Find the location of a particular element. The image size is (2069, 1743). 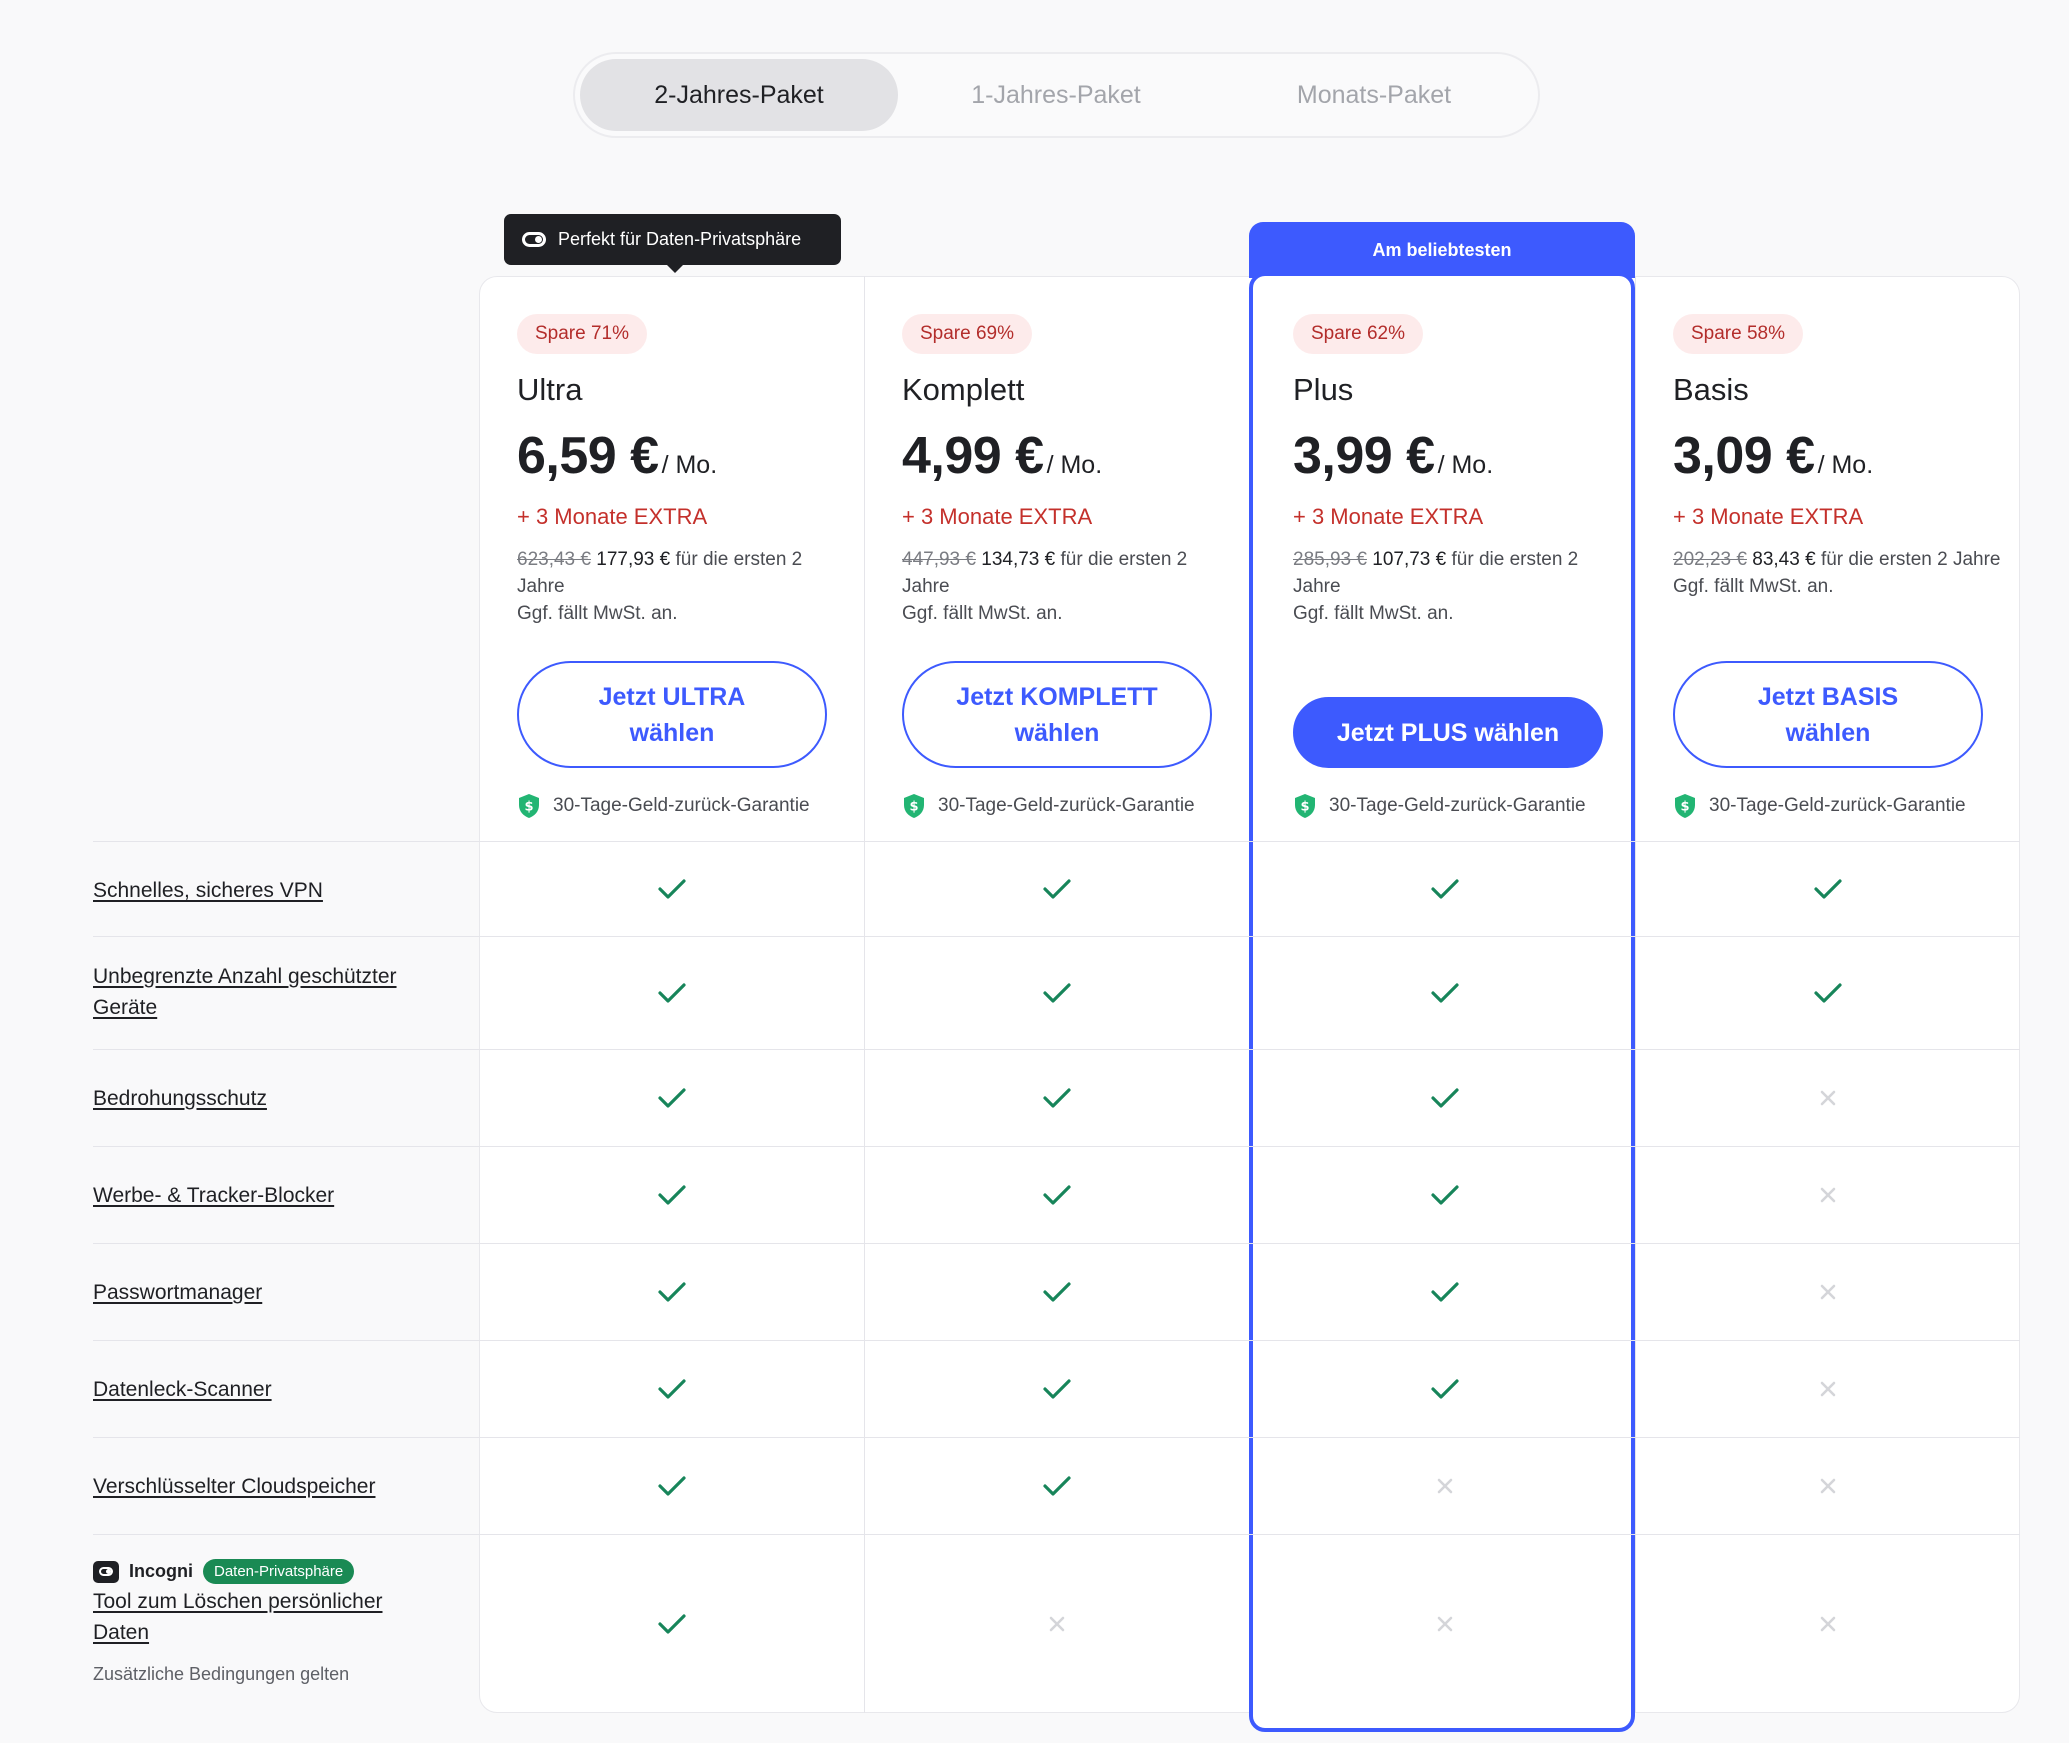

feature-label: Passwortmanager is located at coordinates (263, 1292).